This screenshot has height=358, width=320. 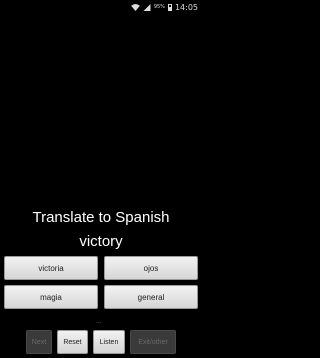 What do you see at coordinates (109, 342) in the screenshot?
I see `listen-button: Listen` at bounding box center [109, 342].